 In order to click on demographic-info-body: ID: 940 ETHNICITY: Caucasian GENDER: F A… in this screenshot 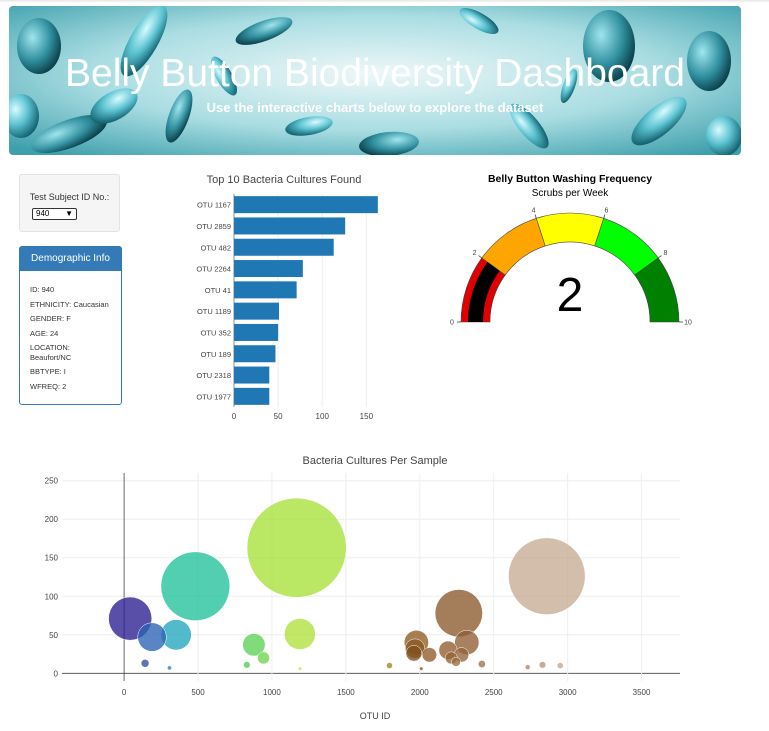, I will do `click(70, 331)`.